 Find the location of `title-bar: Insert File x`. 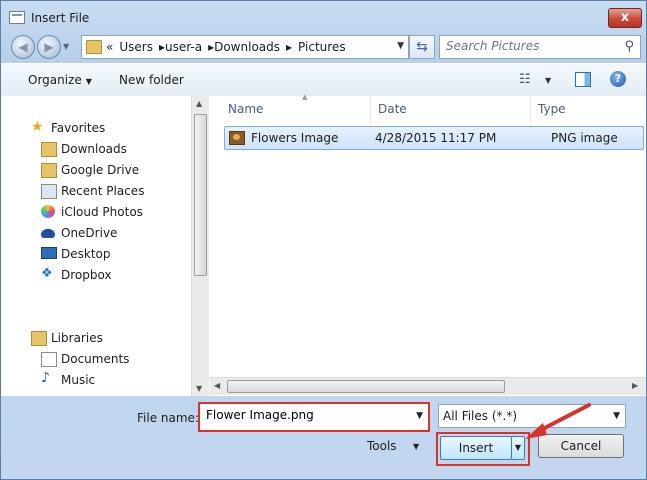

title-bar: Insert File x is located at coordinates (323, 18).